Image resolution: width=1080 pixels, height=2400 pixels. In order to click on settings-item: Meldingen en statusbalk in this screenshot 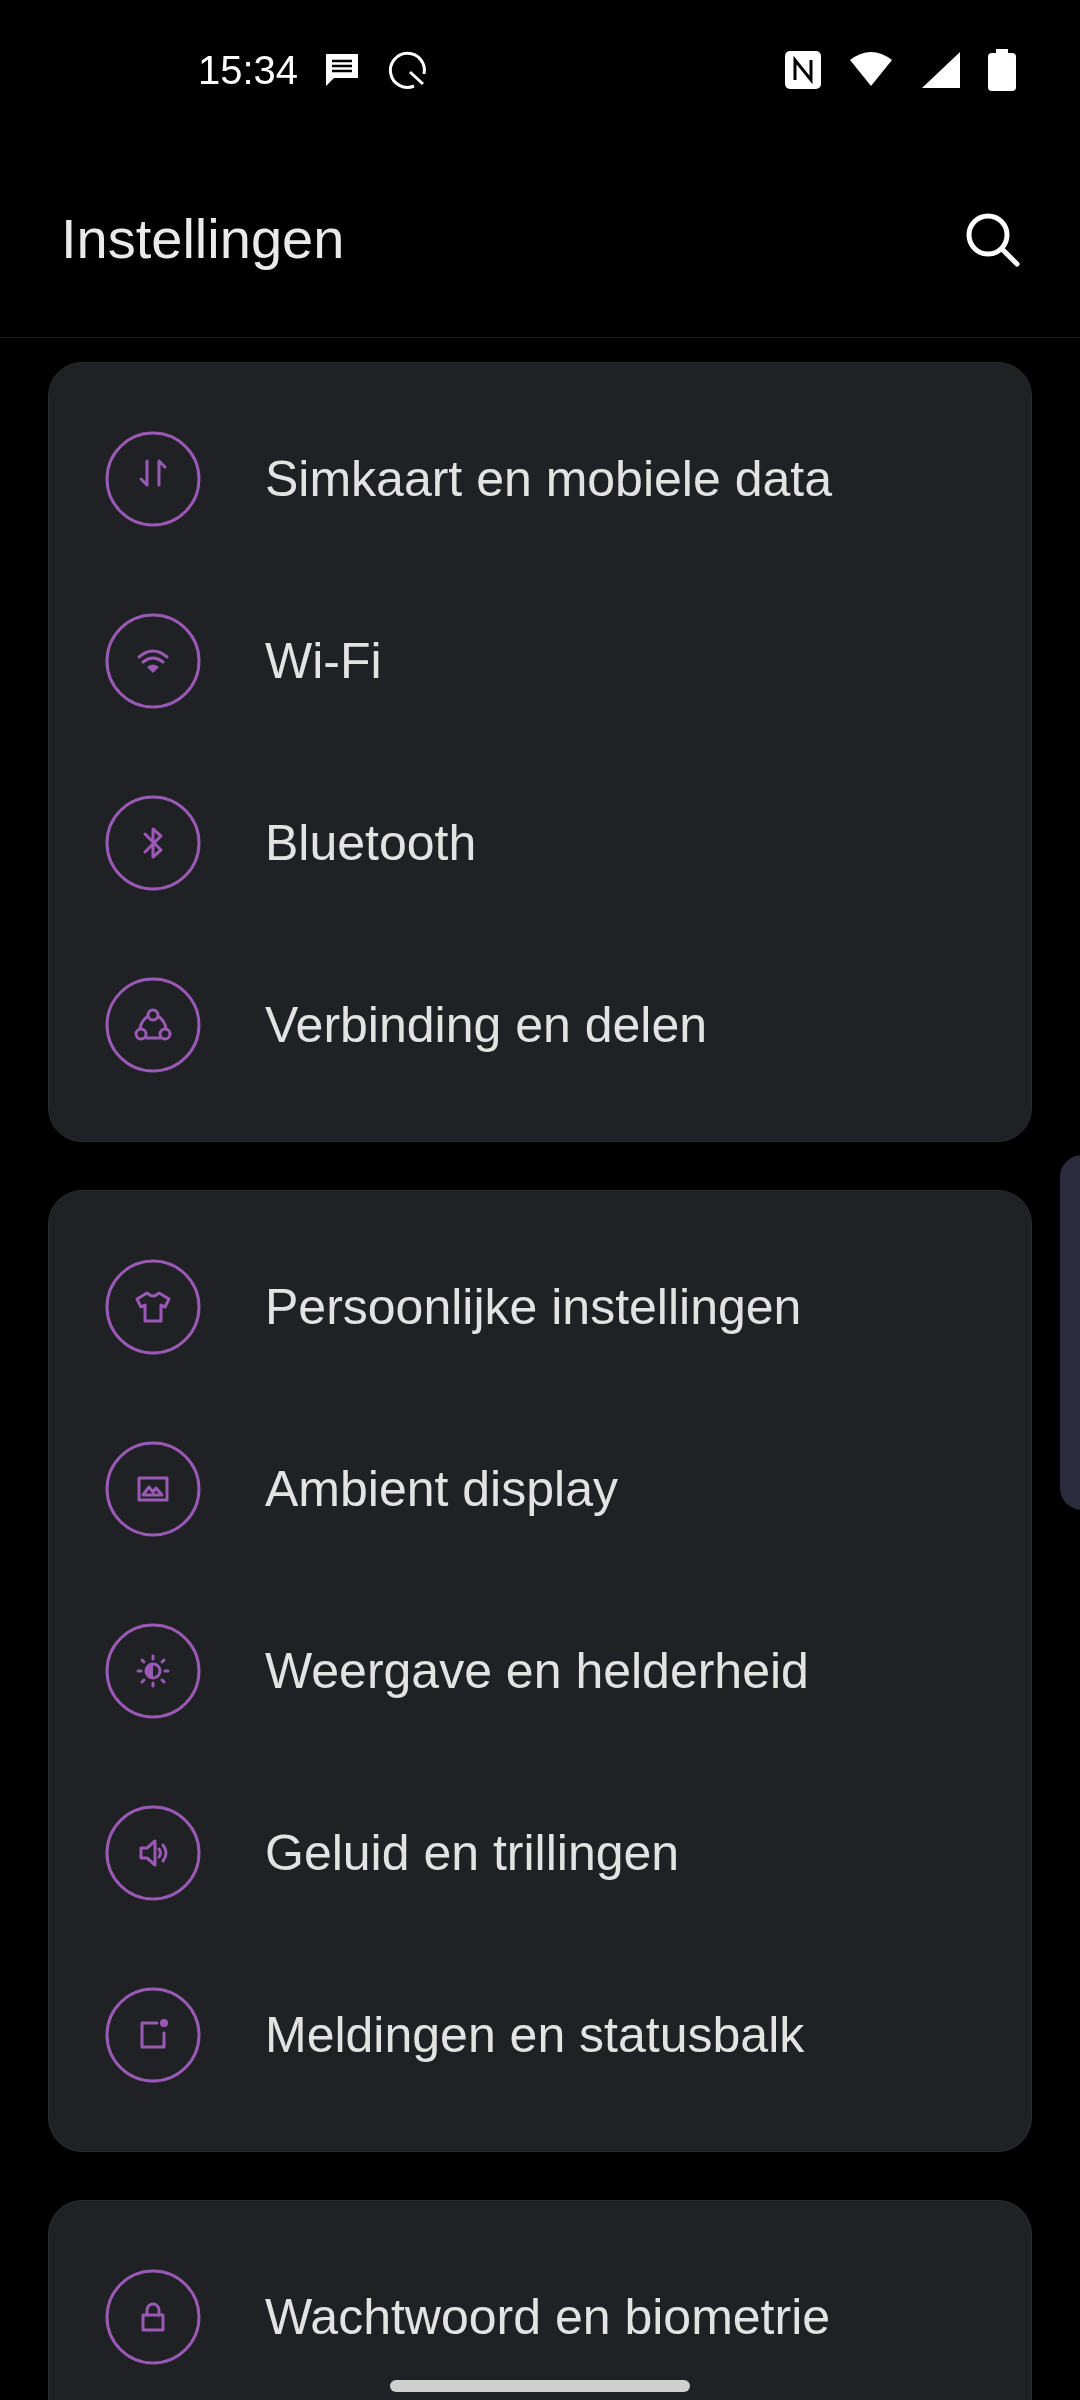, I will do `click(540, 2035)`.